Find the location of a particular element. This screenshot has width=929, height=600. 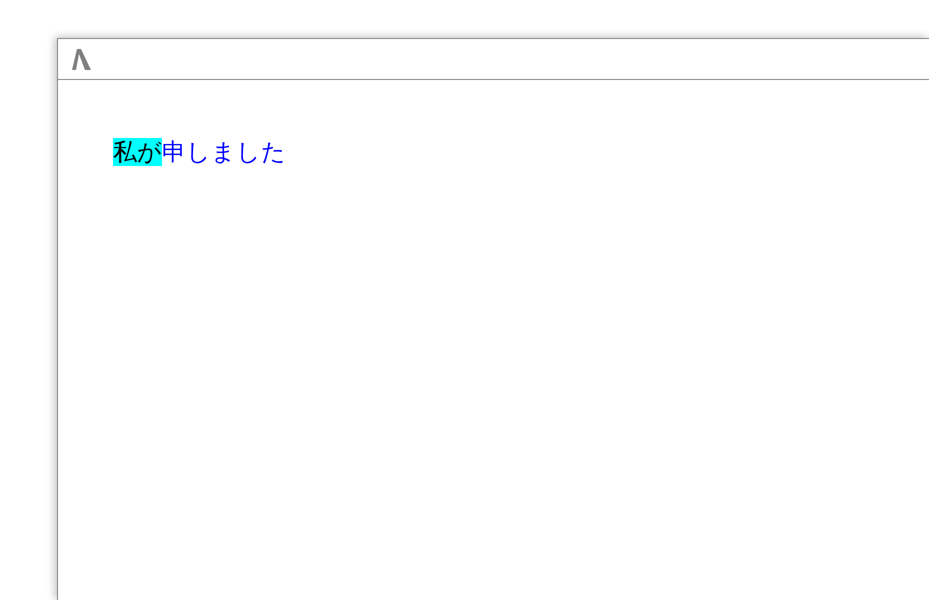

logo-icon is located at coordinates (81, 59).